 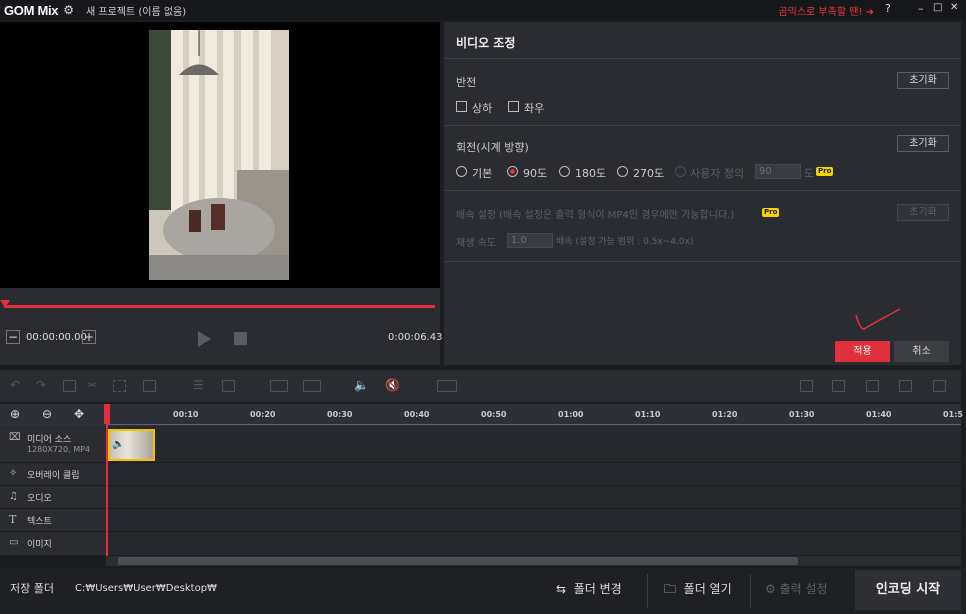 What do you see at coordinates (796, 591) in the screenshot?
I see `output-settings-button: ⚙ 출력 설정` at bounding box center [796, 591].